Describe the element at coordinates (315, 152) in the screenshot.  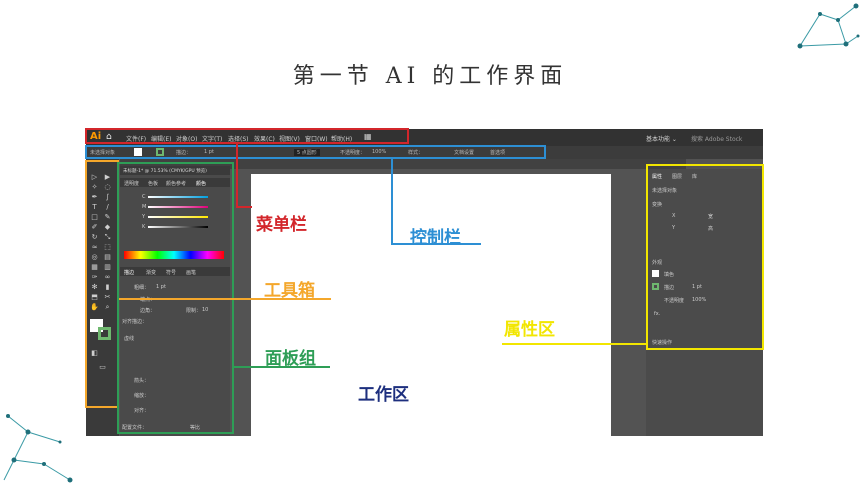
I see `controlbar-highlight-box` at that location.